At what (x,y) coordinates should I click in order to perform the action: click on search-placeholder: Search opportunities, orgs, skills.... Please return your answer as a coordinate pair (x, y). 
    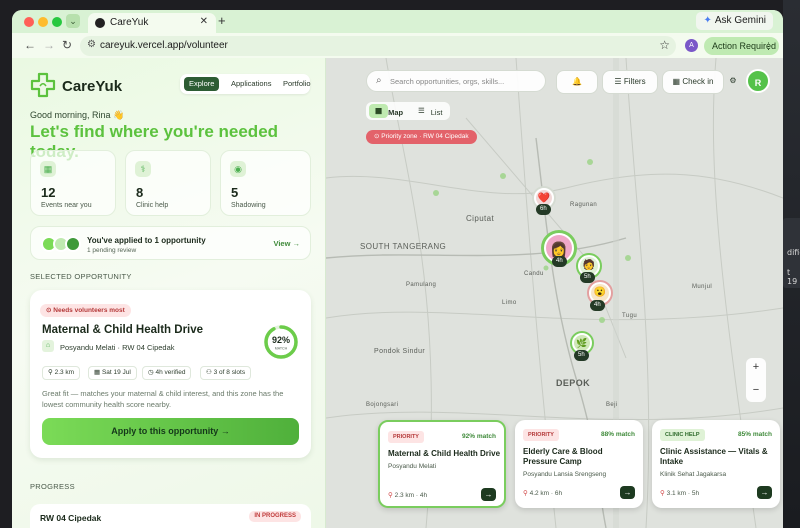
    Looking at the image, I should click on (447, 81).